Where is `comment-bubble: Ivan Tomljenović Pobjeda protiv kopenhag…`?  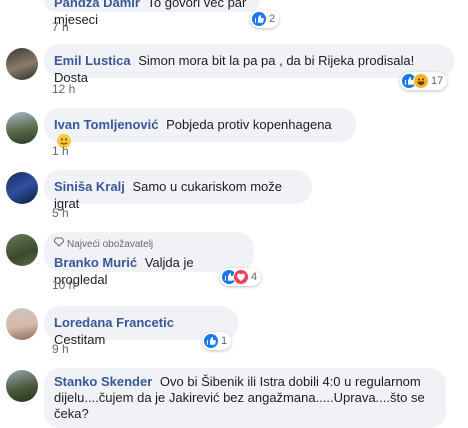
comment-bubble: Ivan Tomljenović Pobjeda protiv kopenhag… is located at coordinates (200, 128).